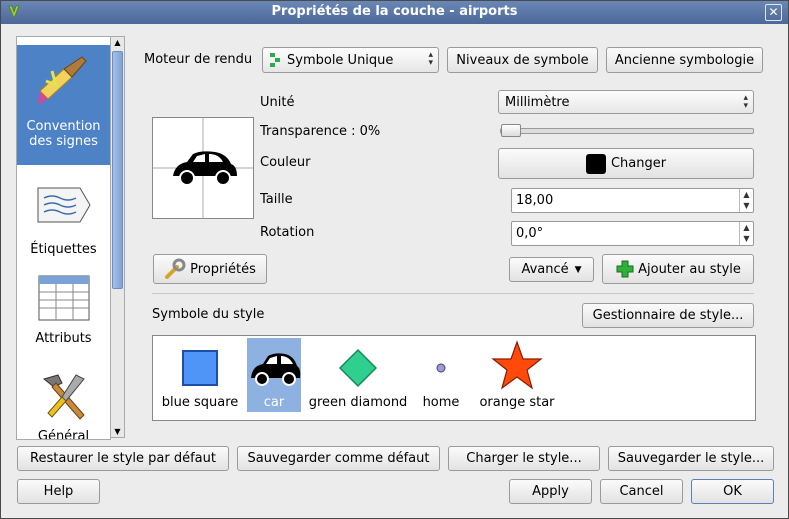 The height and width of the screenshot is (519, 789). I want to click on sidebar-scrollbar: ▲ ▼, so click(117, 237).